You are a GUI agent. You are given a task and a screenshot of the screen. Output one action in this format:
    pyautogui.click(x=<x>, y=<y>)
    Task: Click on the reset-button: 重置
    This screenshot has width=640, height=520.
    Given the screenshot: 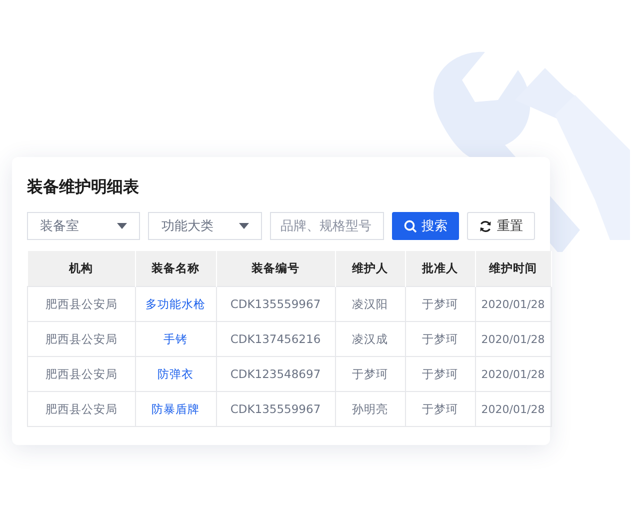 What is the action you would take?
    pyautogui.click(x=501, y=226)
    